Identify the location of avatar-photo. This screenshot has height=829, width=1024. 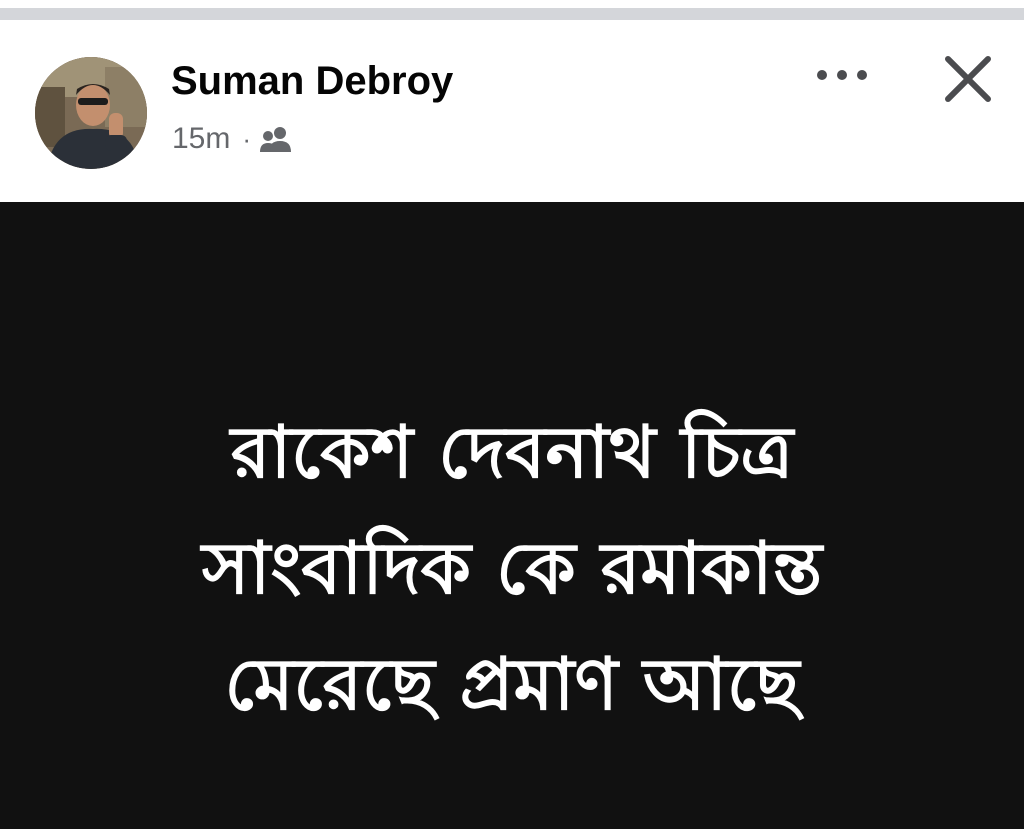
(91, 113).